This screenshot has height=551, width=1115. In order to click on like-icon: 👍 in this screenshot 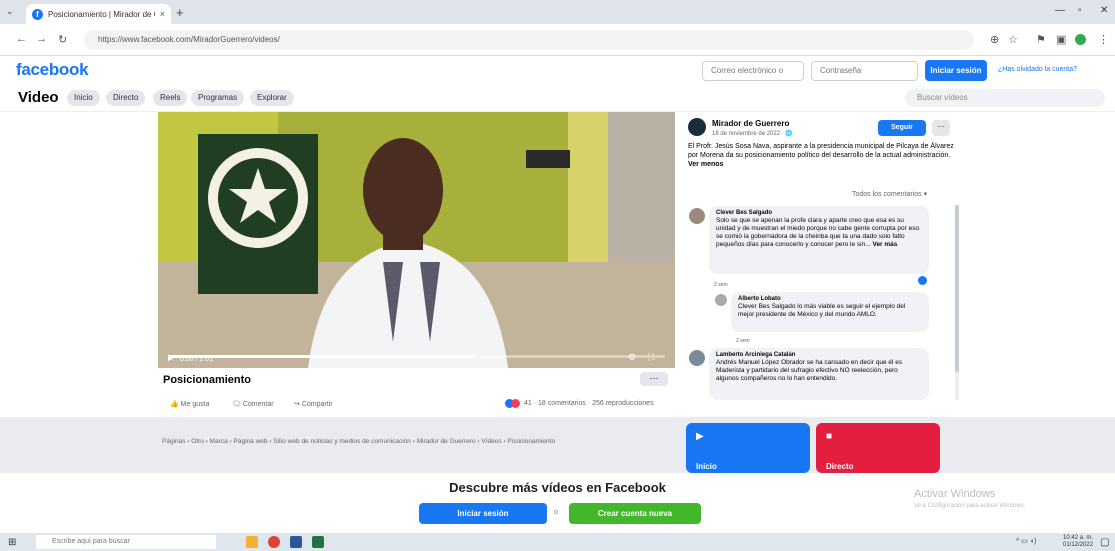, I will do `click(175, 404)`.